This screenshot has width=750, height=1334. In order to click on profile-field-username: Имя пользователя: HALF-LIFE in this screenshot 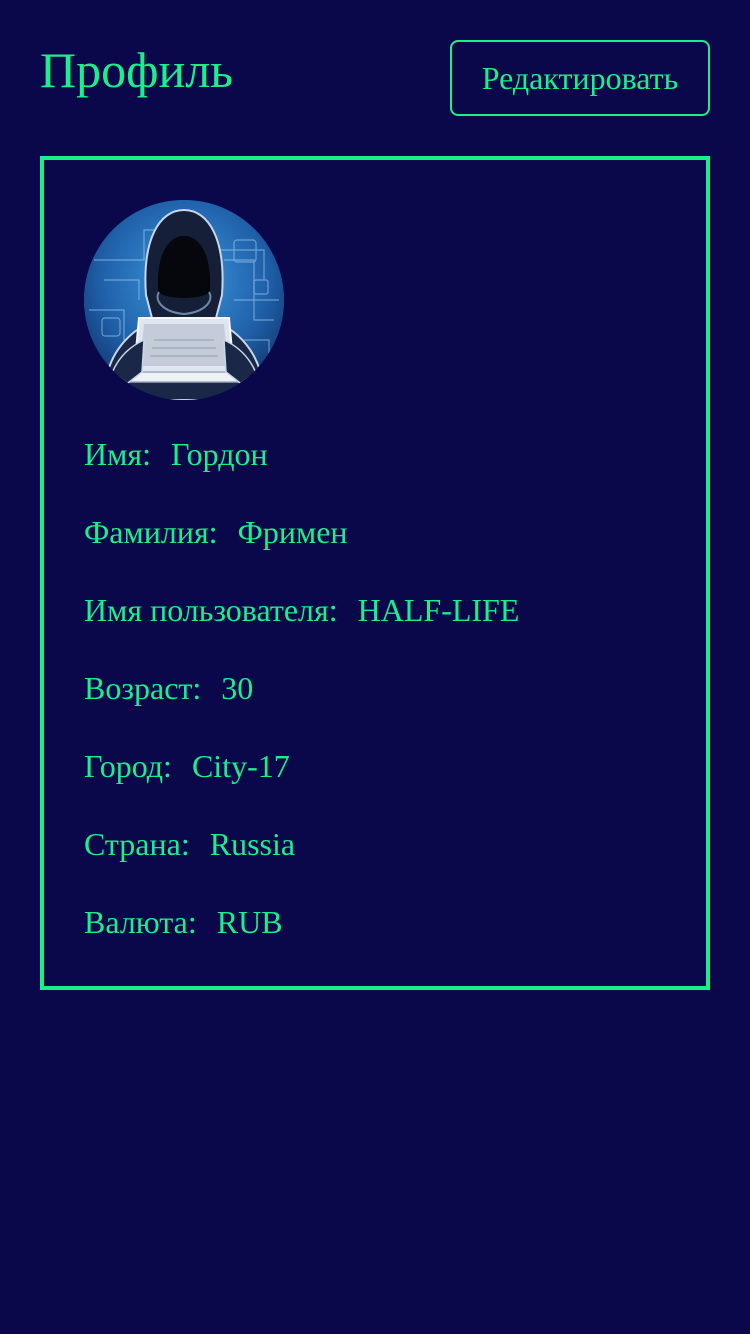, I will do `click(301, 610)`.